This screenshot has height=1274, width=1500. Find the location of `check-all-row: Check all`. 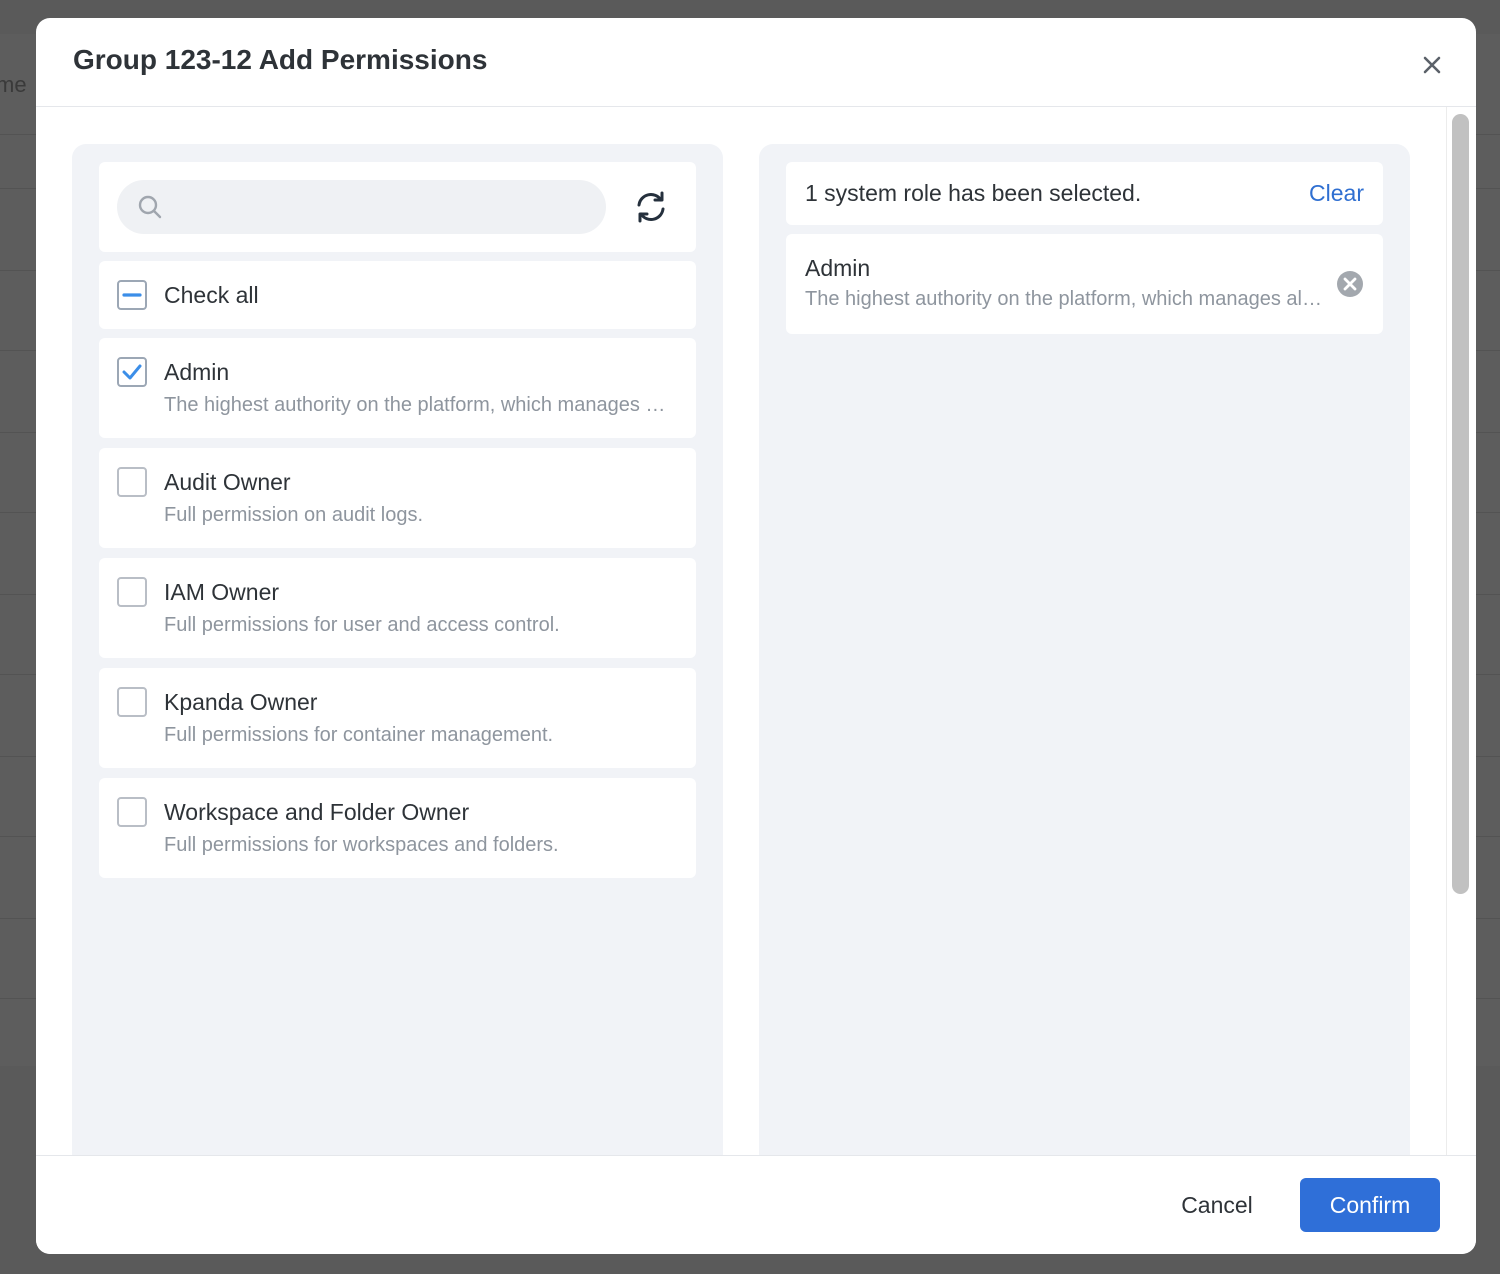

check-all-row: Check all is located at coordinates (397, 295).